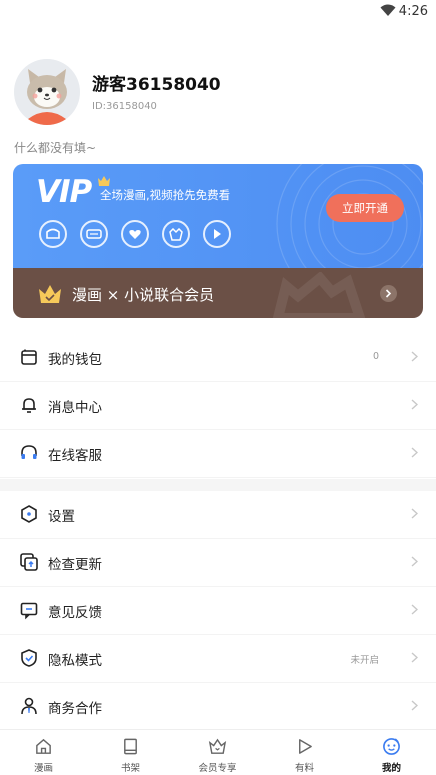  I want to click on tab-label: 有料, so click(304, 768).